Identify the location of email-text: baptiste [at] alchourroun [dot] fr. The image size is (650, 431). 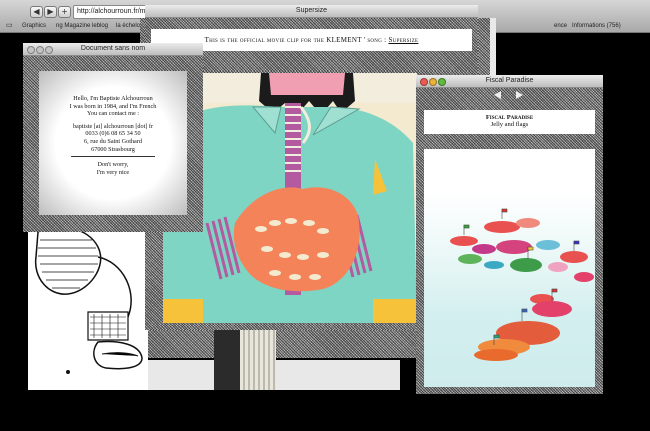
(113, 127).